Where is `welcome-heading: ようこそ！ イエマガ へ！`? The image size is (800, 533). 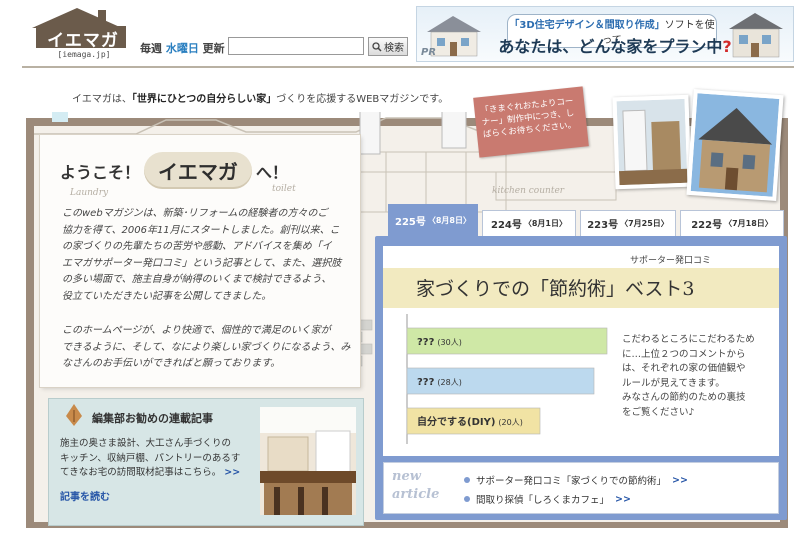
welcome-heading: ようこそ！ イエマガ へ！ is located at coordinates (174, 170).